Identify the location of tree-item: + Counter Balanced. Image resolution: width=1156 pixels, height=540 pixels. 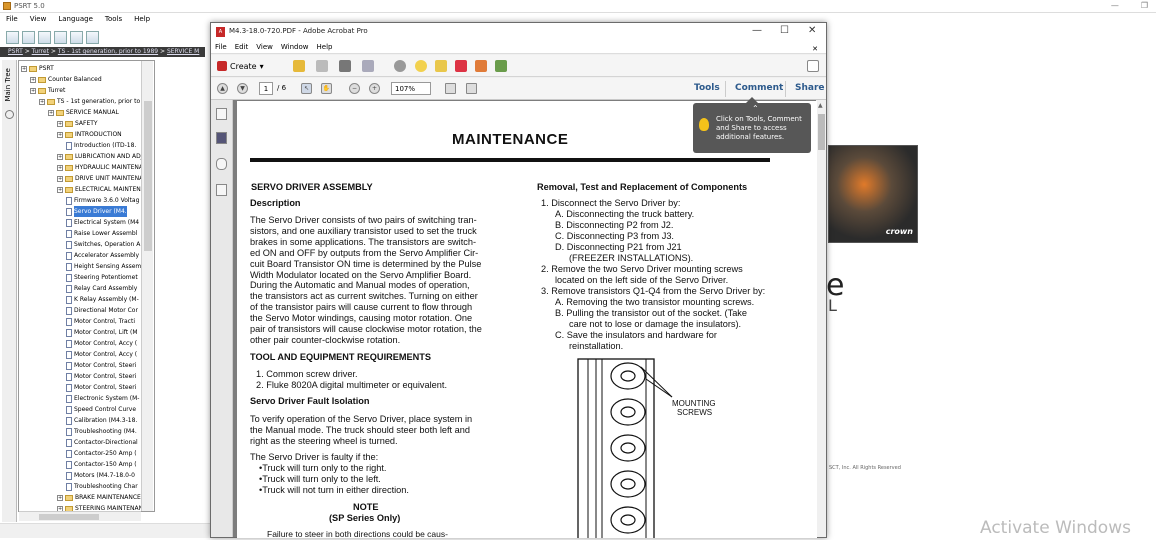
(66, 79).